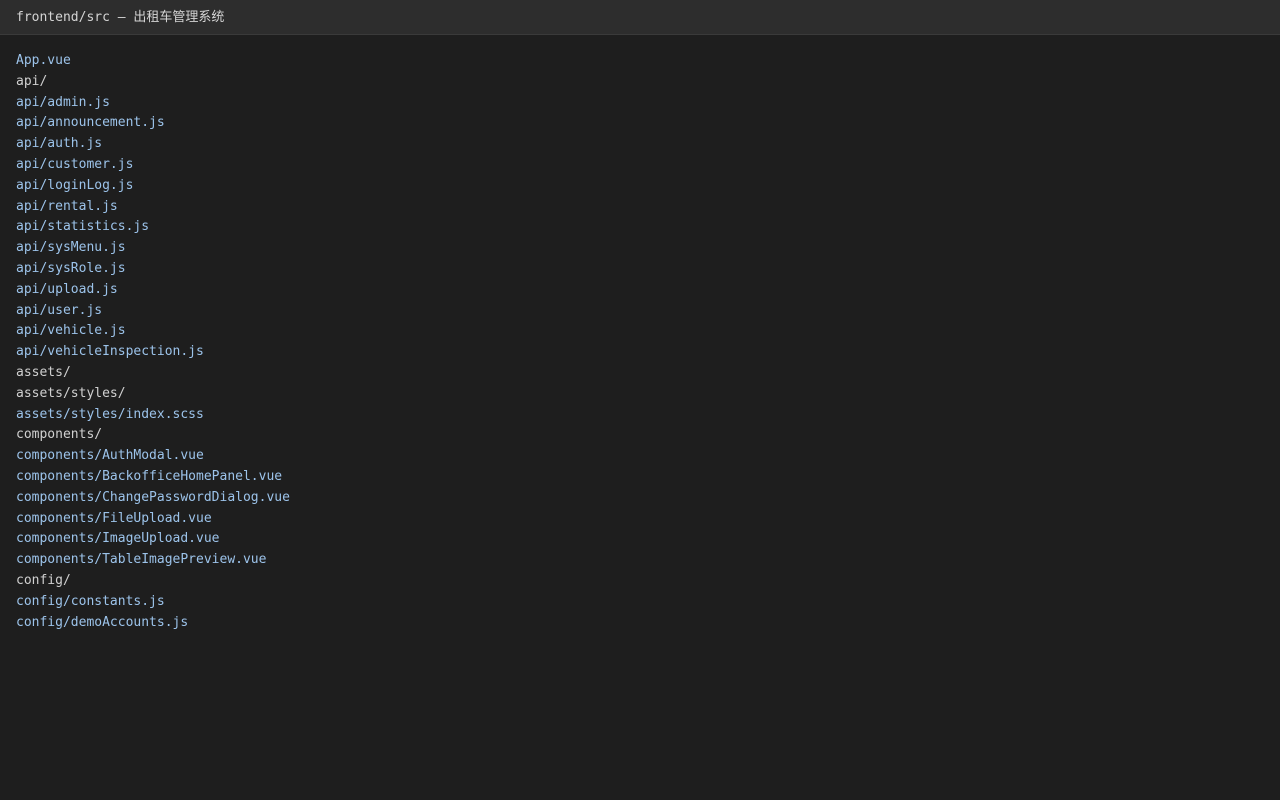 The image size is (1280, 800). I want to click on file-item: components/AuthModal.vue, so click(636, 456).